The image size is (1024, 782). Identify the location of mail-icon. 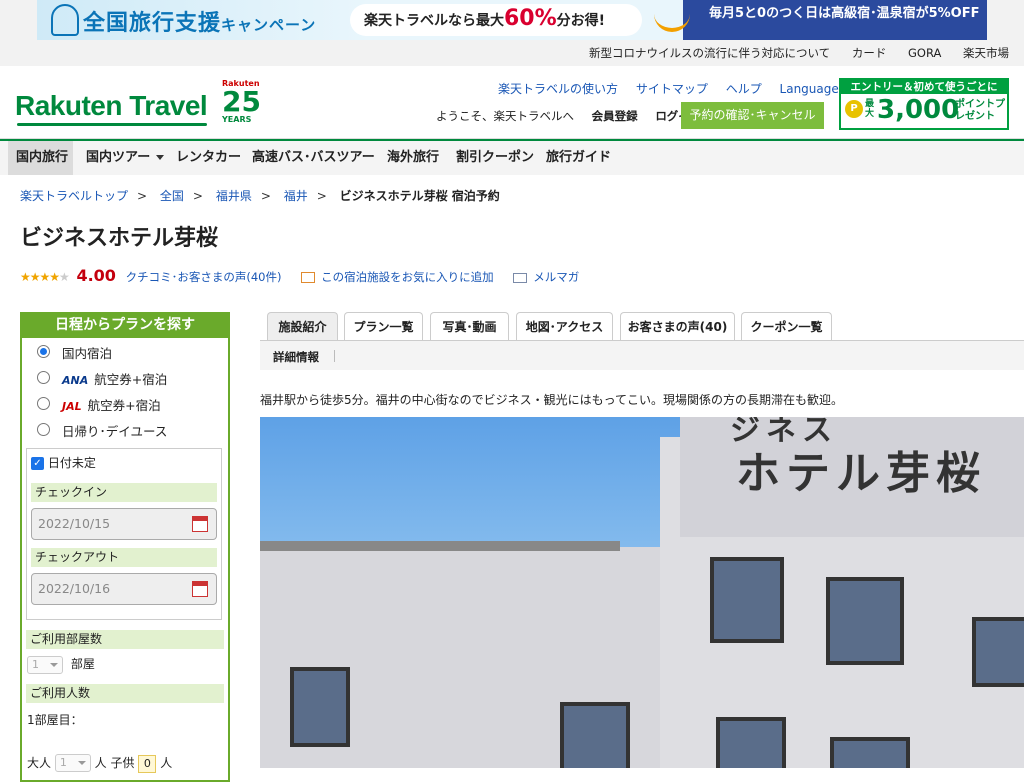
(520, 277).